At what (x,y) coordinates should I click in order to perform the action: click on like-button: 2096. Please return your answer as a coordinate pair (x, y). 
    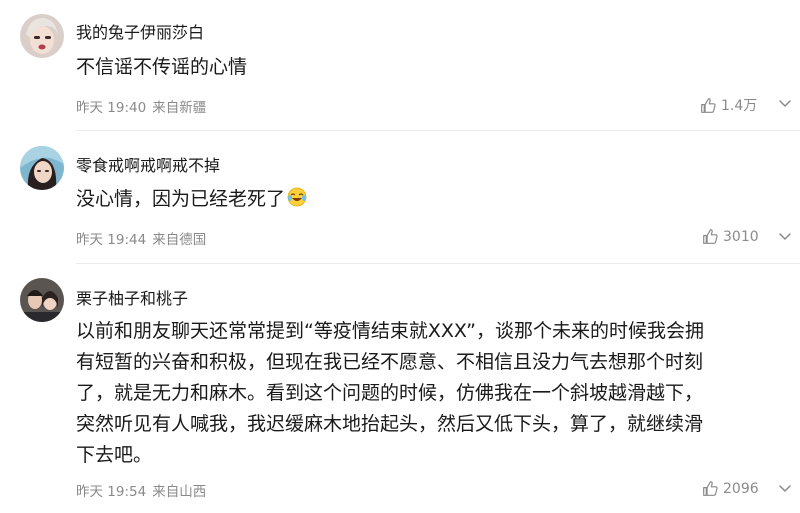
    Looking at the image, I should click on (730, 488).